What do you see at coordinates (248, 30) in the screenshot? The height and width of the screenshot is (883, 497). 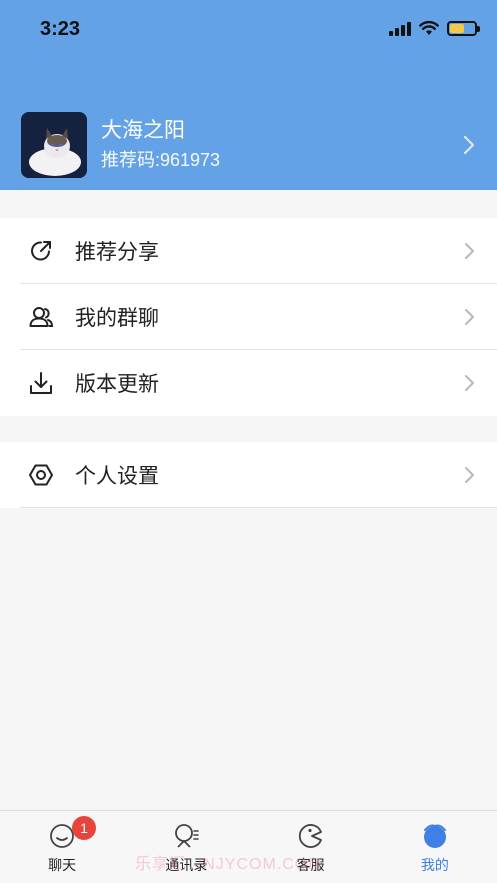 I see `status-bar: 3:23` at bounding box center [248, 30].